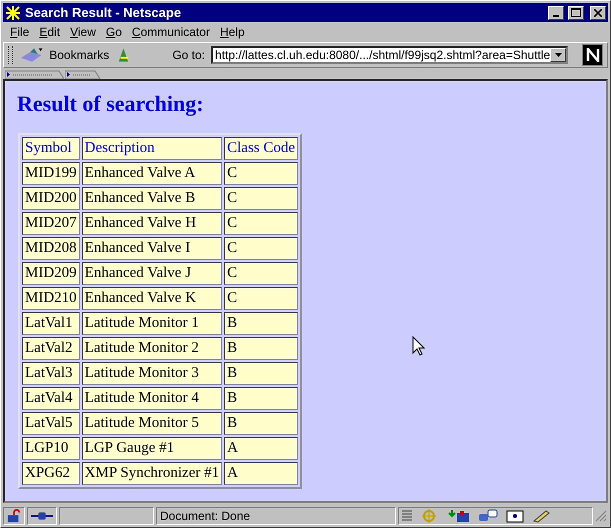  I want to click on status-text: Document: Done, so click(205, 516).